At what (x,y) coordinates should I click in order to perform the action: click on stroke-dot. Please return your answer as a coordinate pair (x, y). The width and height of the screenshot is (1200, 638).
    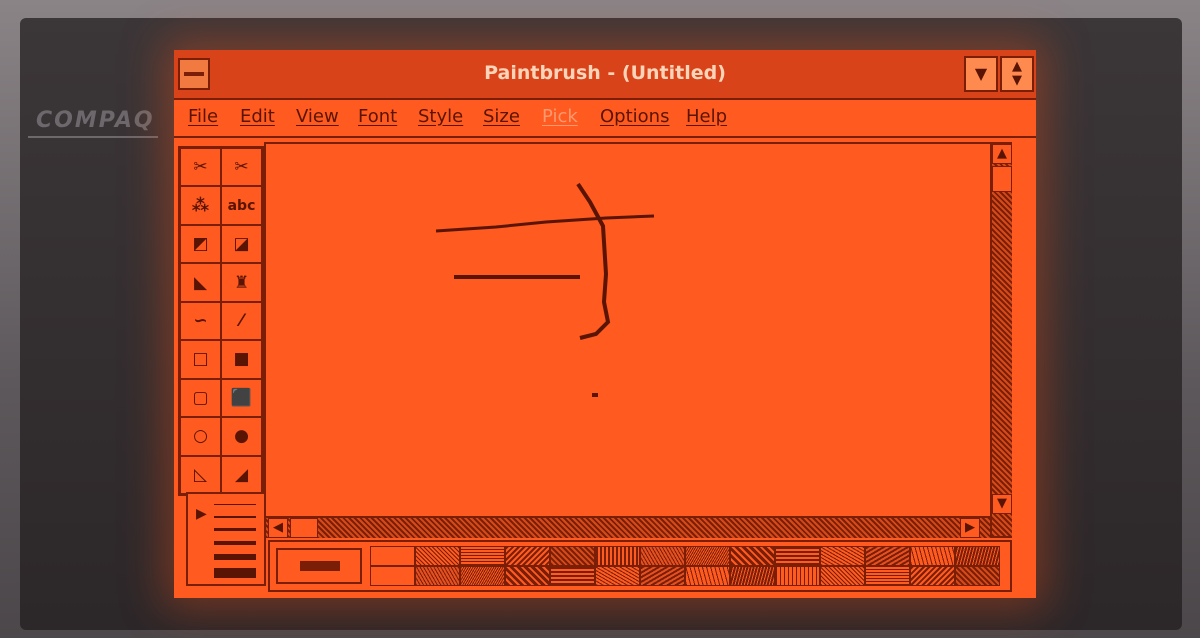
    Looking at the image, I should click on (595, 395).